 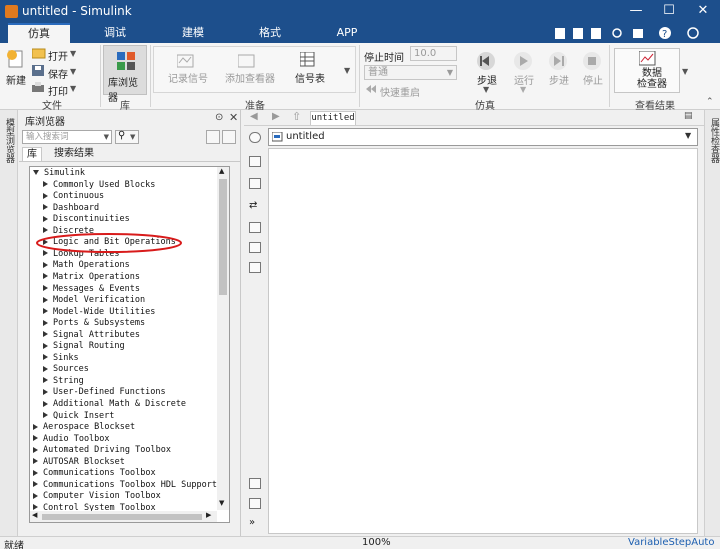 What do you see at coordinates (255, 522) in the screenshot?
I see `expand-icon: »` at bounding box center [255, 522].